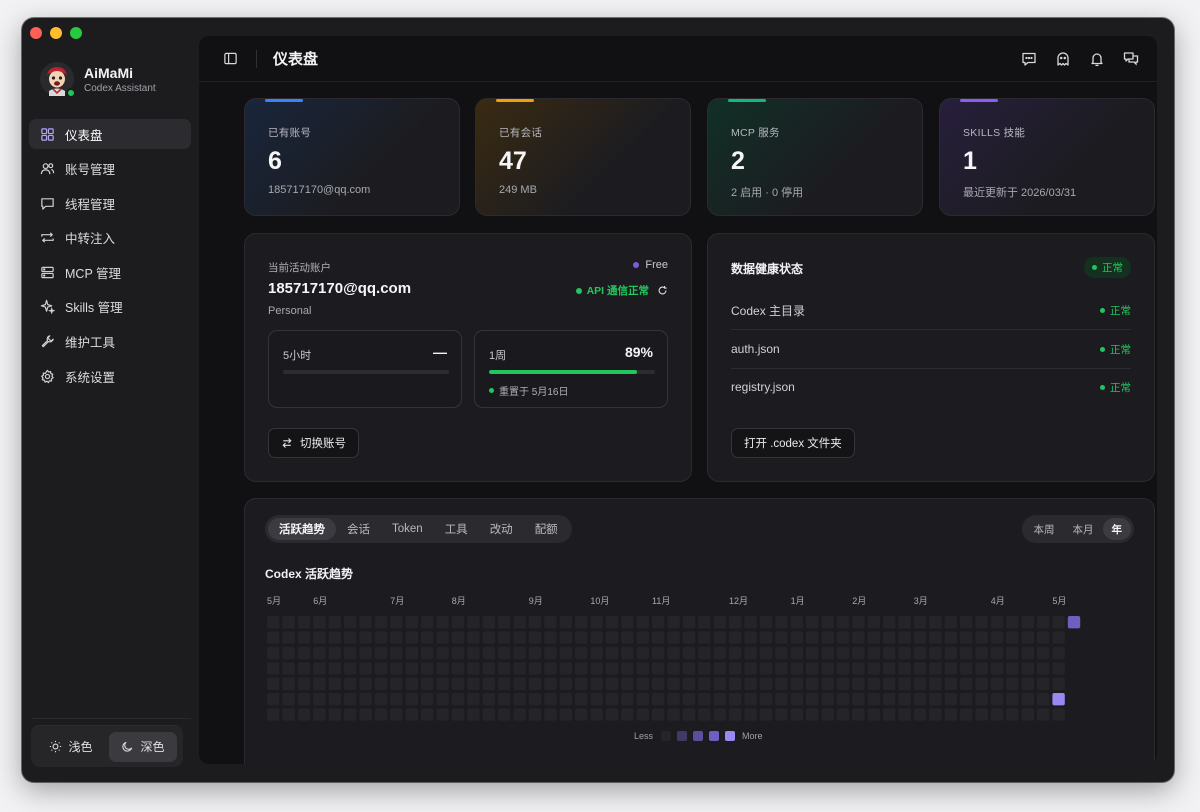 Image resolution: width=1200 pixels, height=812 pixels. I want to click on message-icon, so click(1029, 59).